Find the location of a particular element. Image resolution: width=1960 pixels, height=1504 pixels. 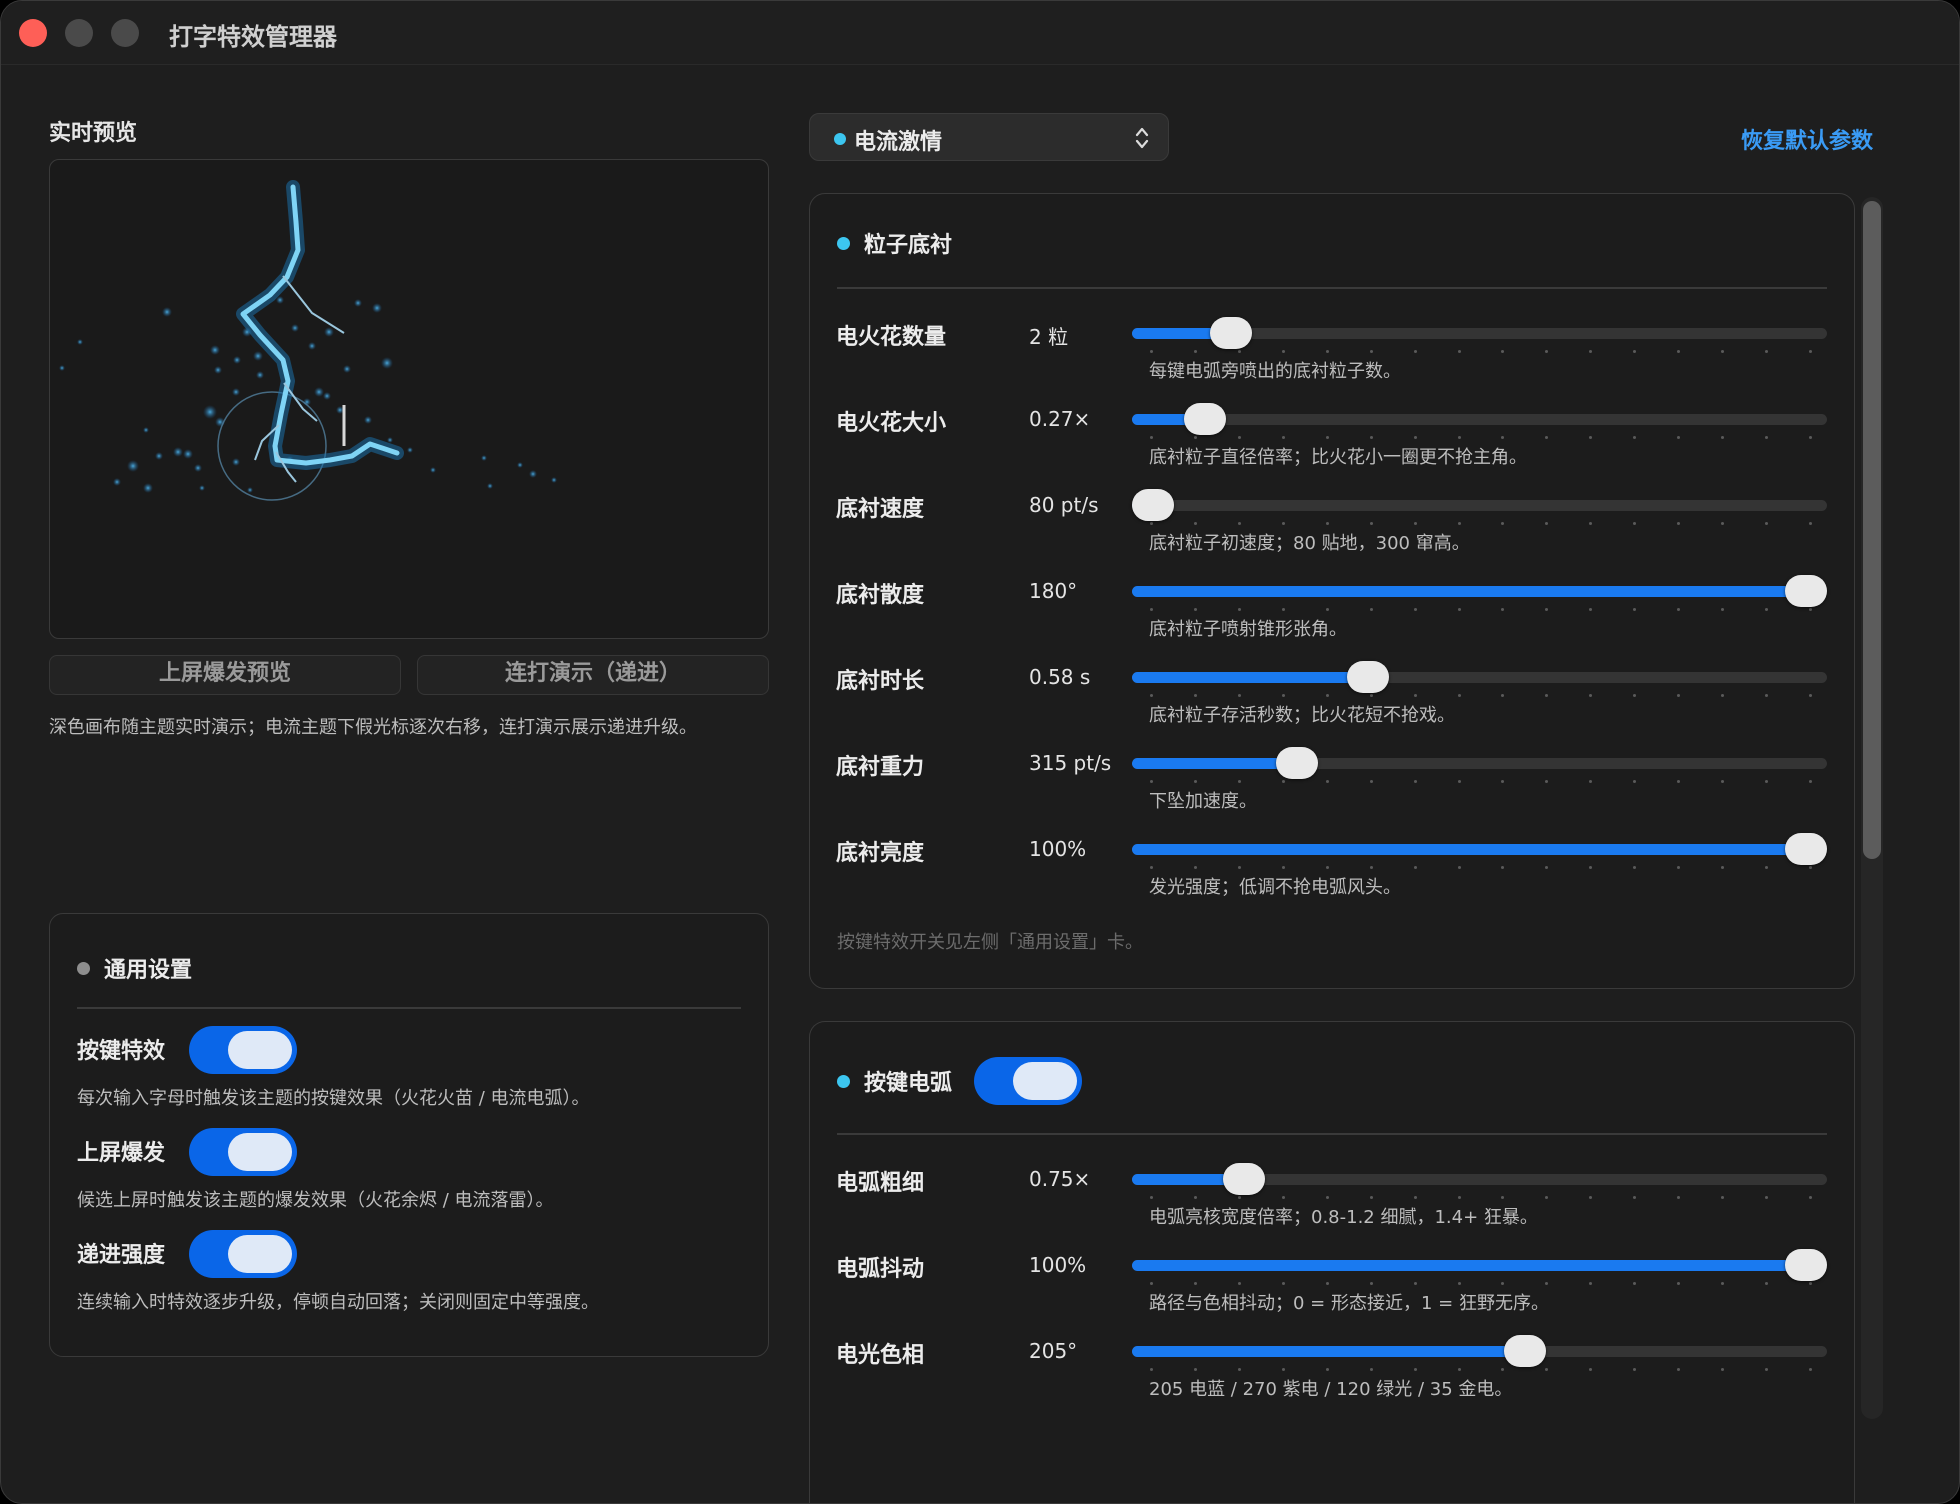

theme-select: 电流激情 is located at coordinates (989, 137).